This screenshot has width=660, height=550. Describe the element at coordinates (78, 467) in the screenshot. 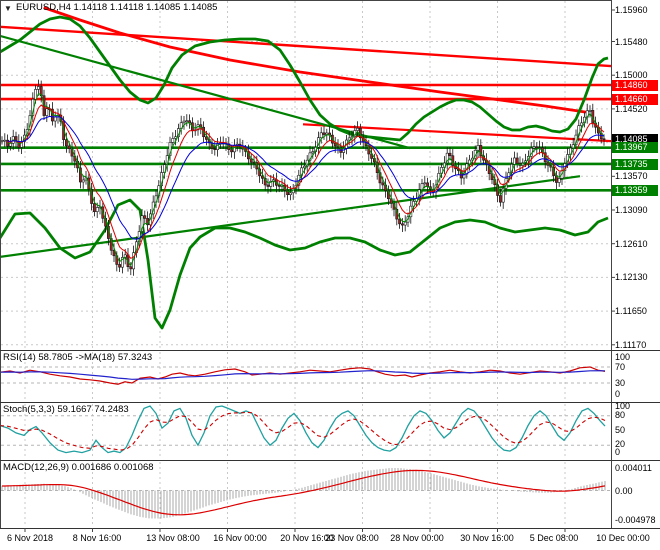

I see `macd-panel-label: MACD(12,26,9) 0.001686 0.001068` at that location.